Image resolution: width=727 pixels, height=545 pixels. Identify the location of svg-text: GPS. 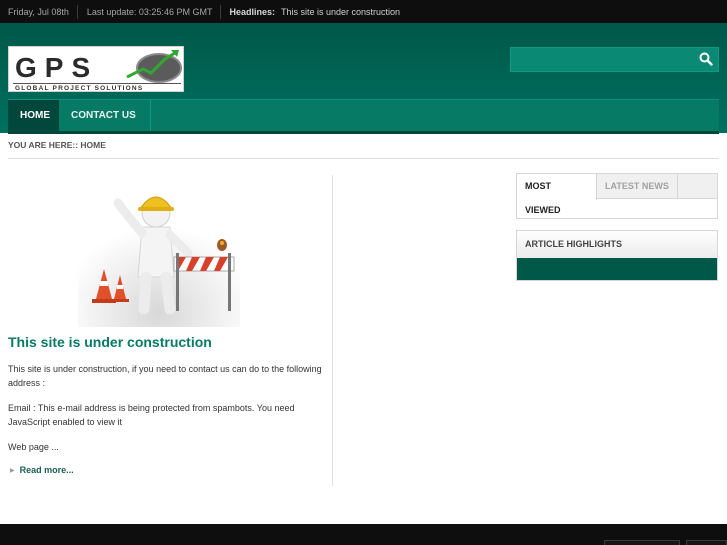
(56, 67).